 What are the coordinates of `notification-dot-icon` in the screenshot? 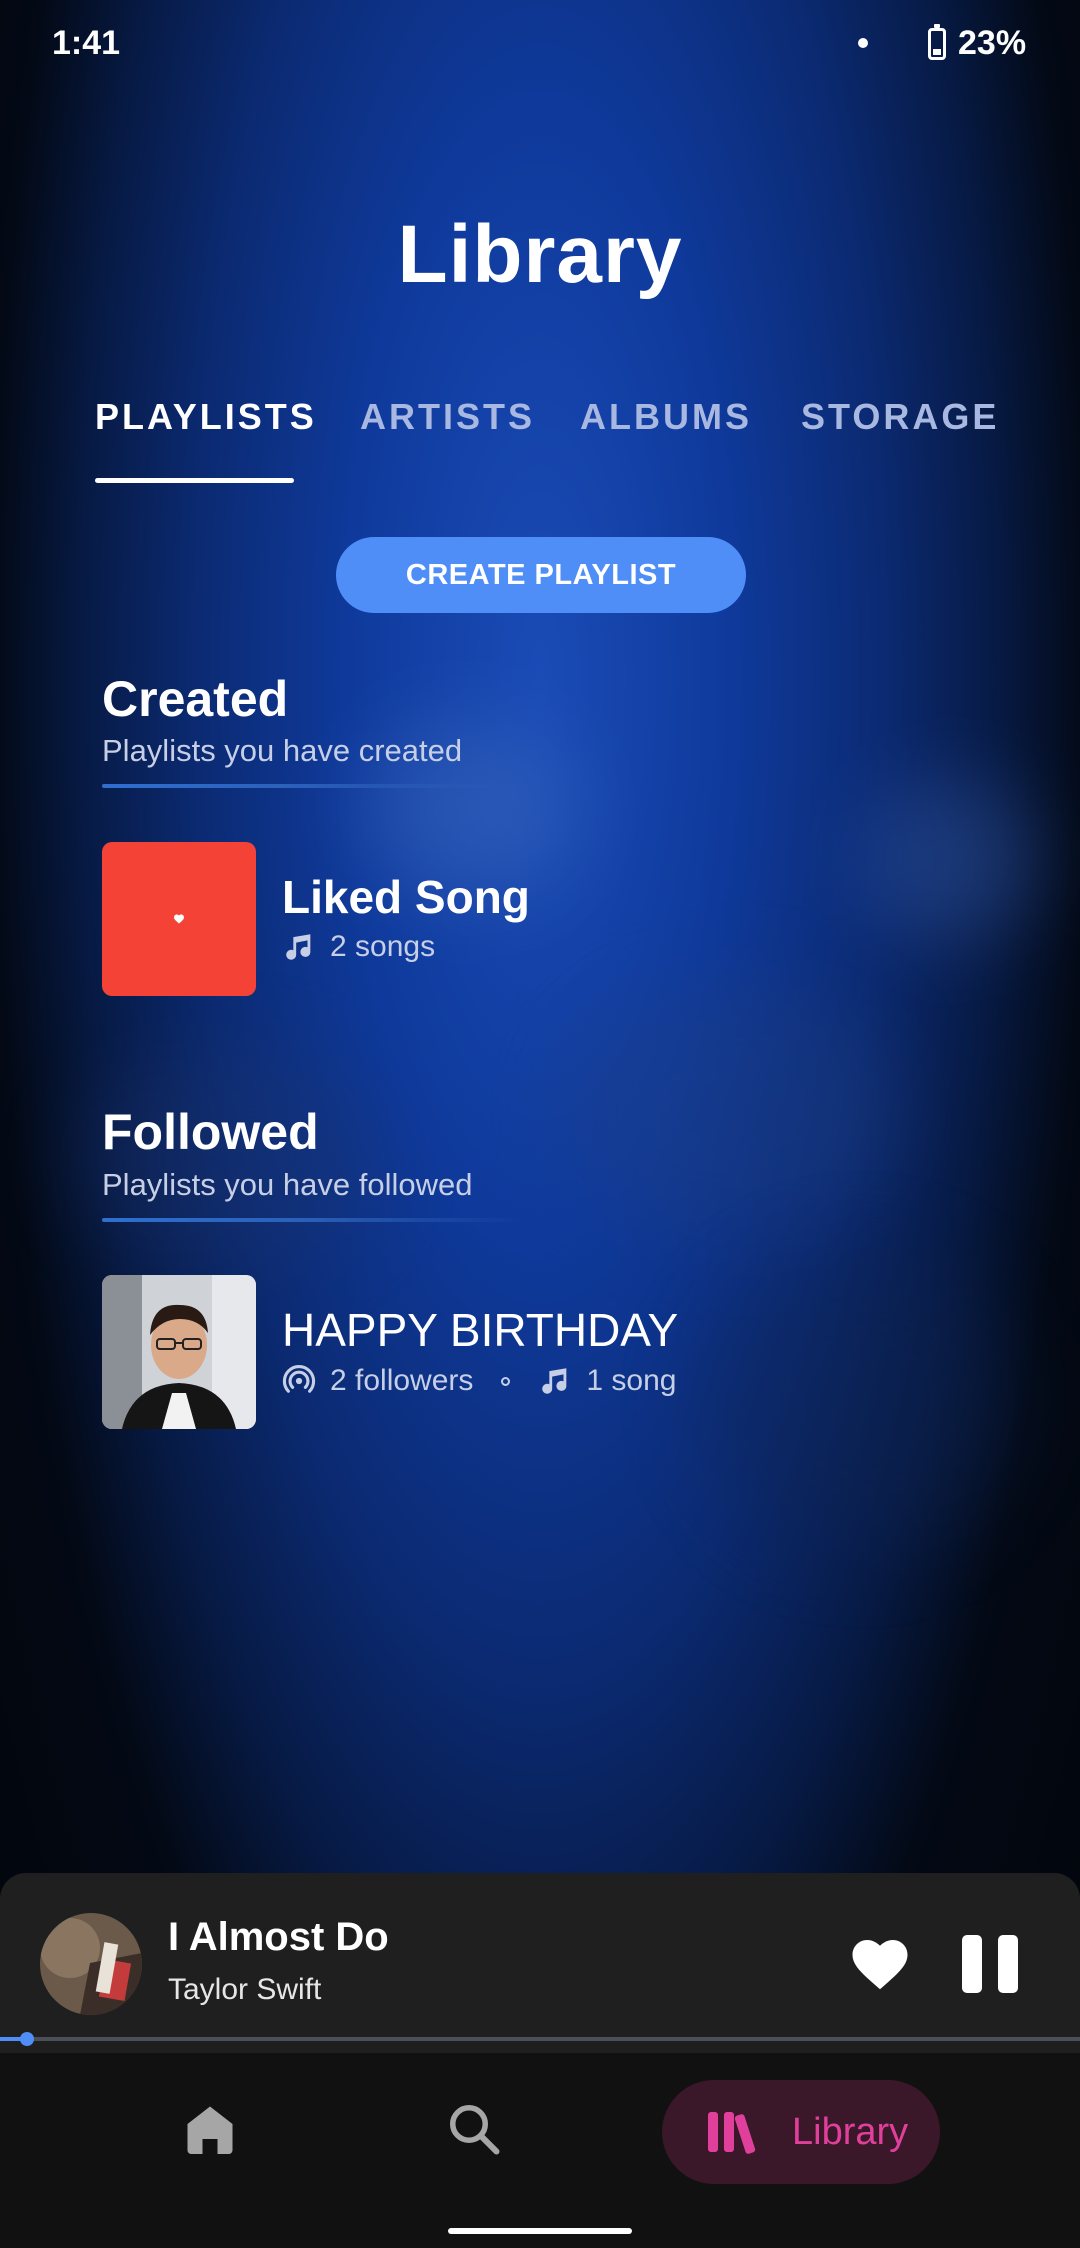 It's located at (863, 43).